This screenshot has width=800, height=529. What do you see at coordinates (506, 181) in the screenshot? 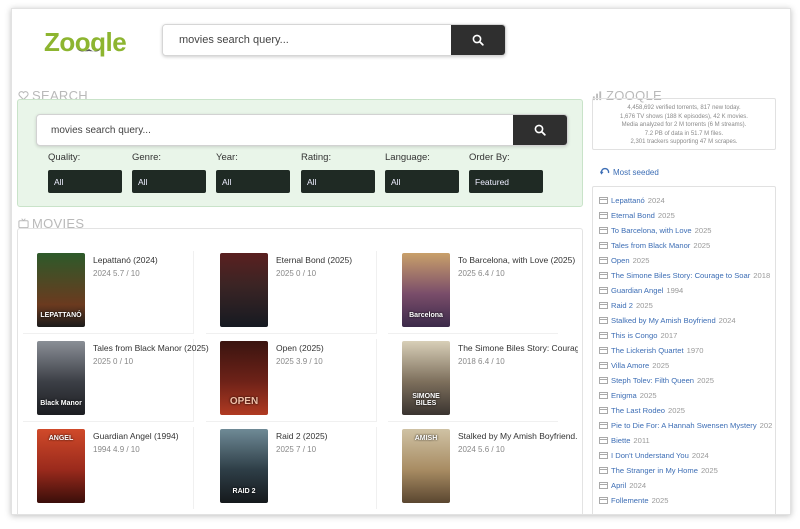
I see `order-by-select: Featured` at bounding box center [506, 181].